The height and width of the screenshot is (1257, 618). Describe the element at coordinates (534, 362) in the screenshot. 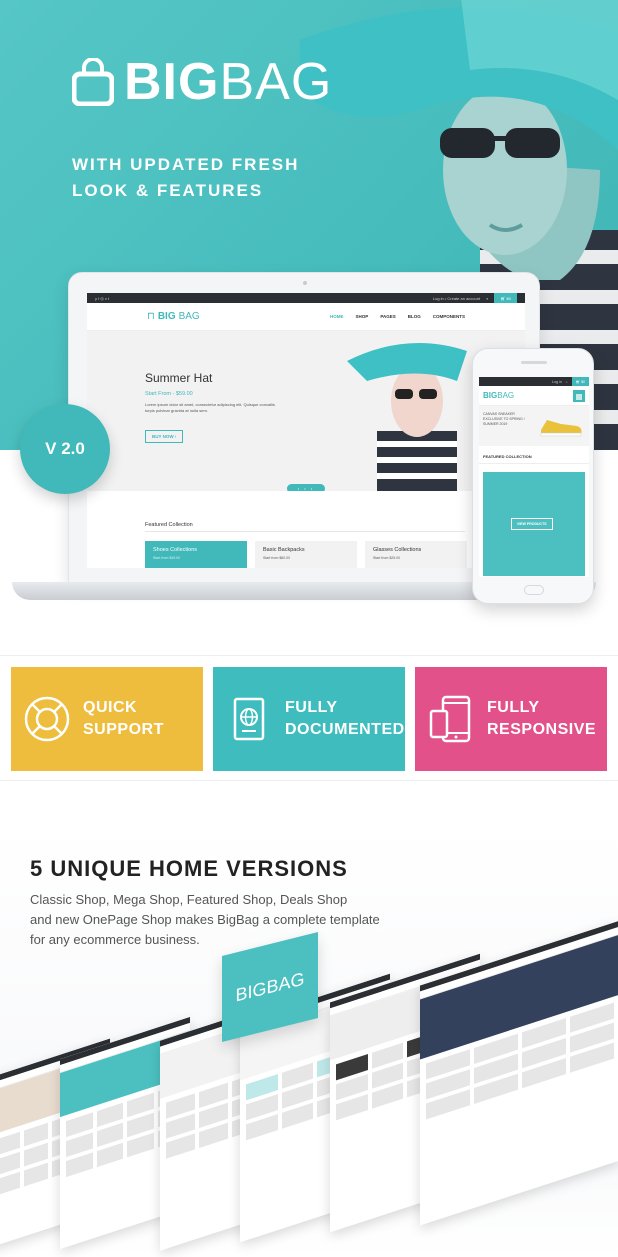

I see `phone-speaker` at that location.